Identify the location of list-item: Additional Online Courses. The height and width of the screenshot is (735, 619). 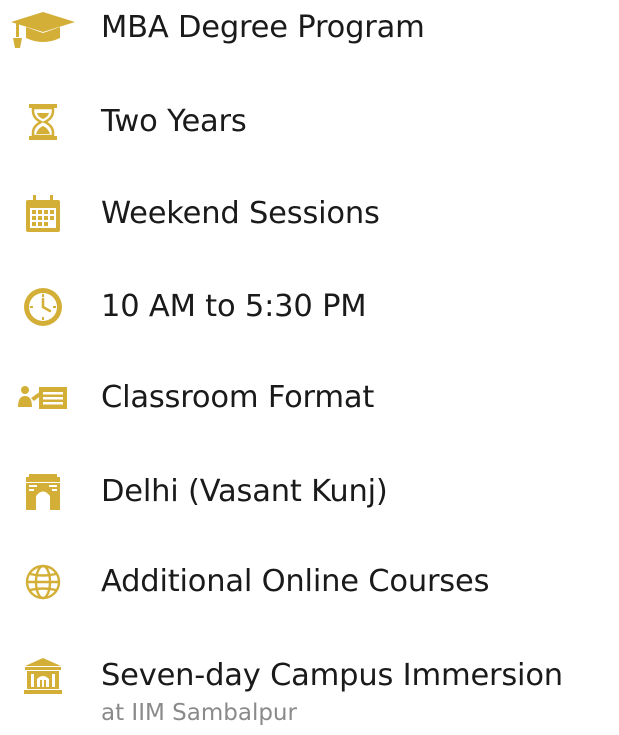
(309, 582).